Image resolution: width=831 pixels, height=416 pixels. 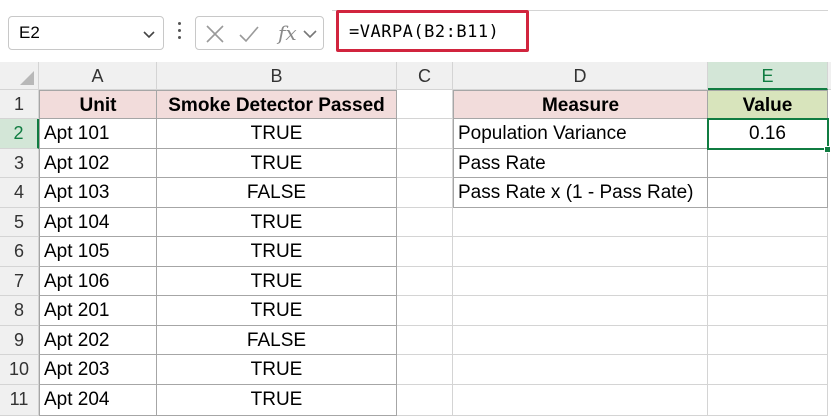 I want to click on cell-a11: Apt 204, so click(x=98, y=400).